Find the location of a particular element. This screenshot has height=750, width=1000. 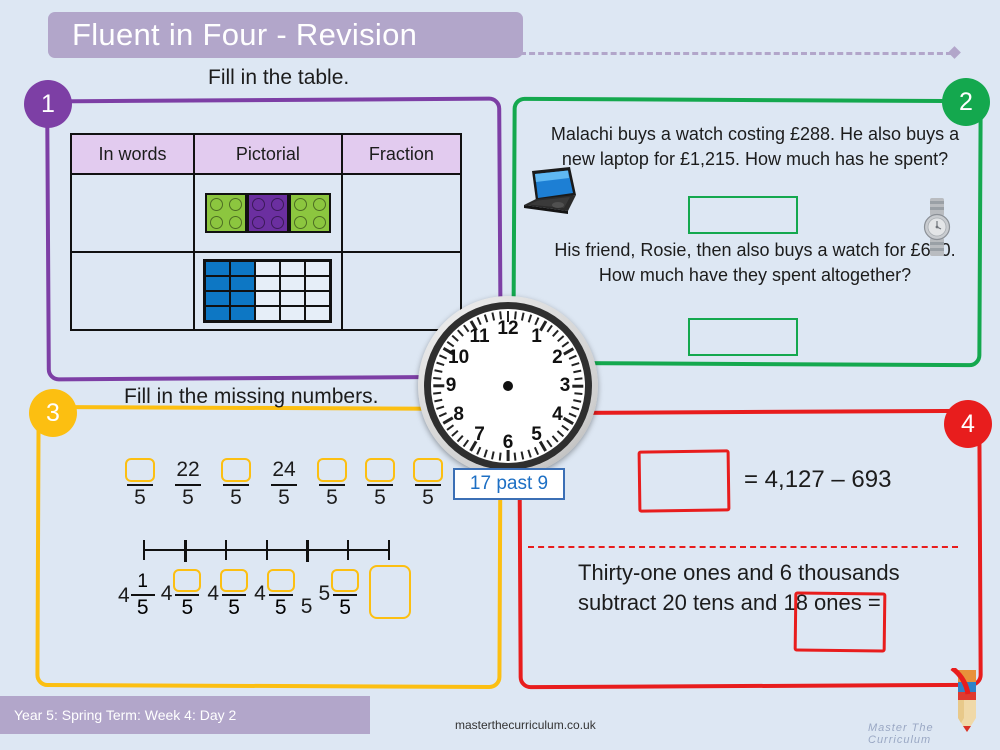

cell-in-words-row1 is located at coordinates (132, 213).